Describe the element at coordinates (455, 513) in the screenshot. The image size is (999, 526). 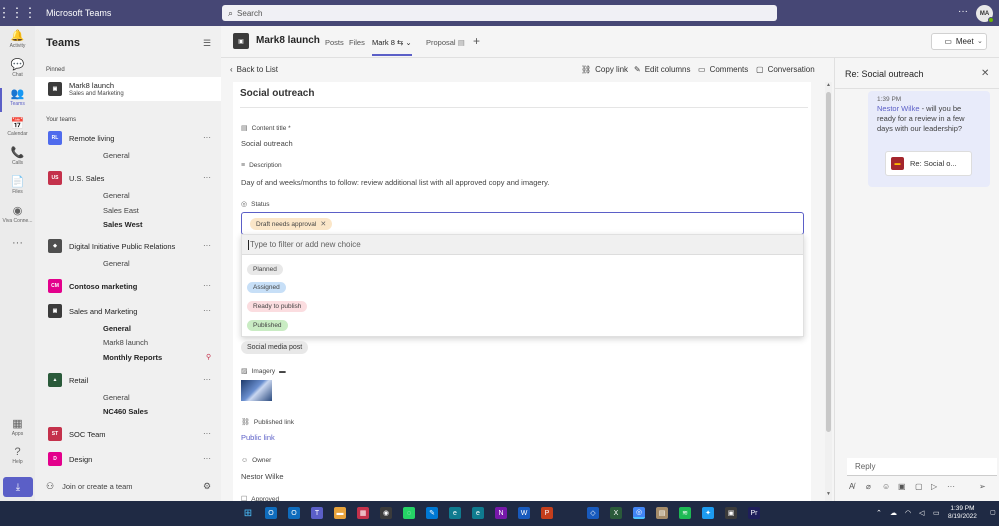
I see `edge-icon: e` at that location.